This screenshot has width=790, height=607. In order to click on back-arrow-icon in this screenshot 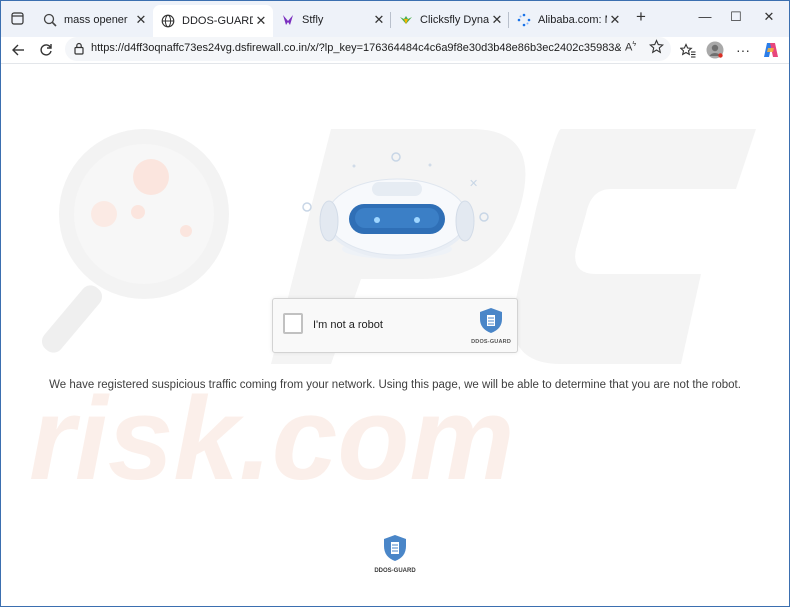, I will do `click(18, 50)`.